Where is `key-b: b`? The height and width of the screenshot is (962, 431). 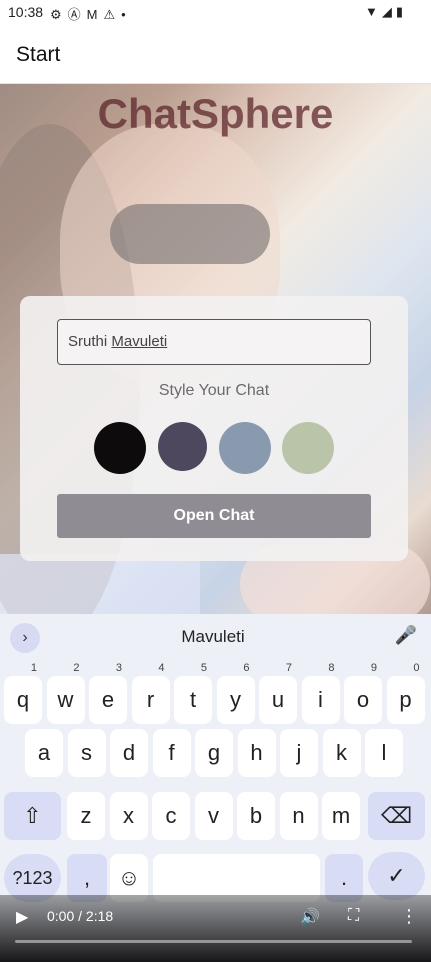 key-b: b is located at coordinates (256, 816).